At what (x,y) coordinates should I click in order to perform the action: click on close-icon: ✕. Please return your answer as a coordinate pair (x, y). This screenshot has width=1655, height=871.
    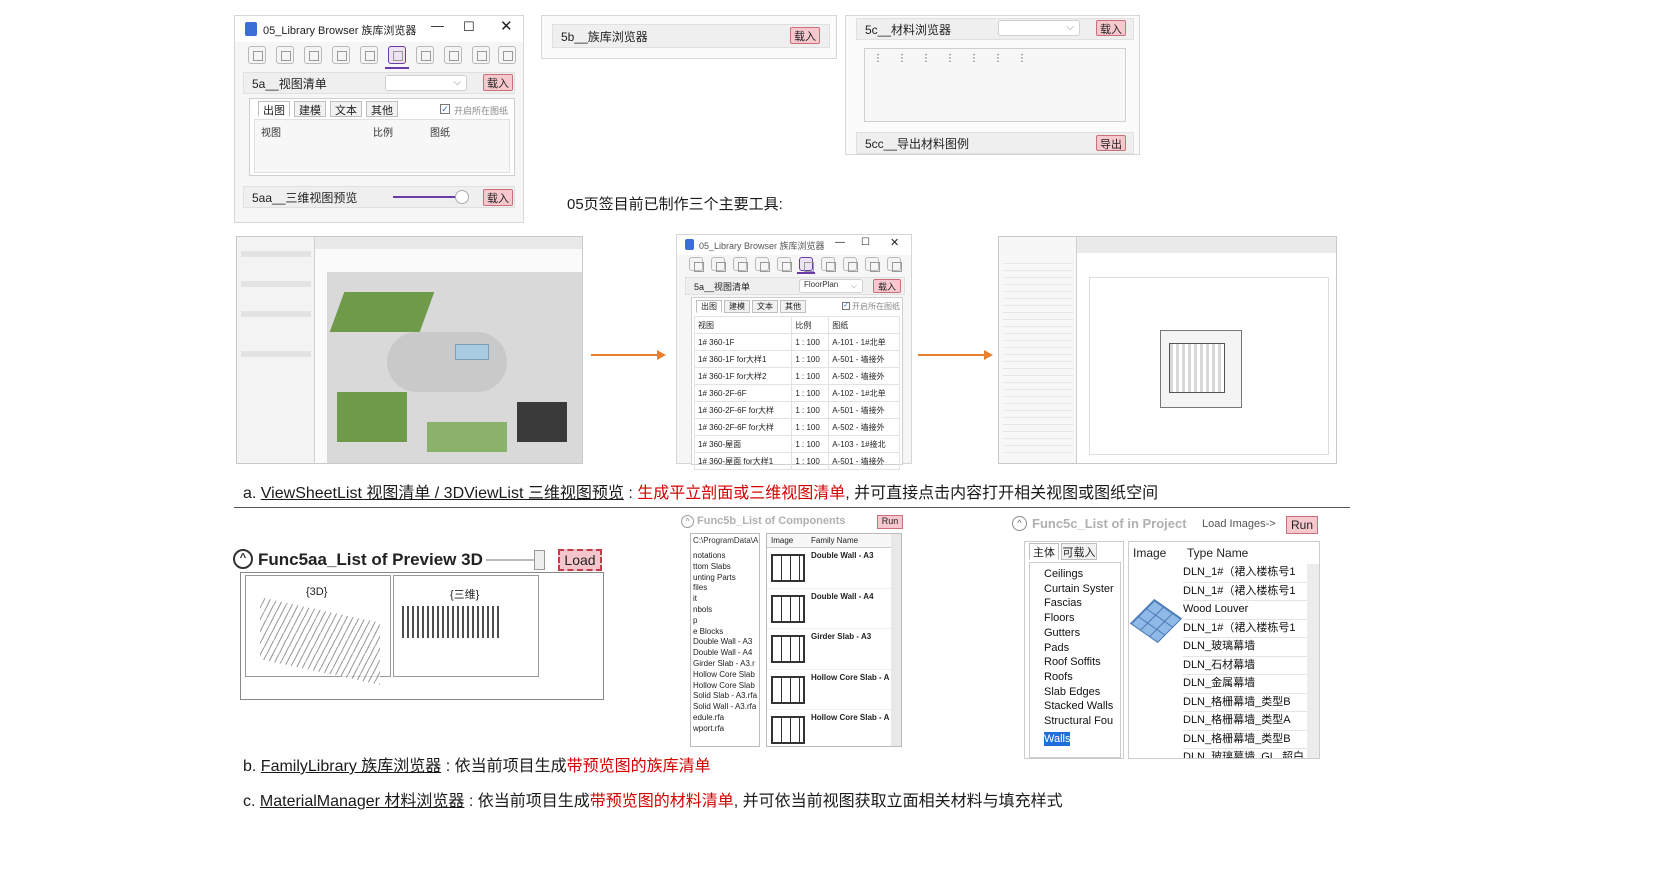
    Looking at the image, I should click on (894, 242).